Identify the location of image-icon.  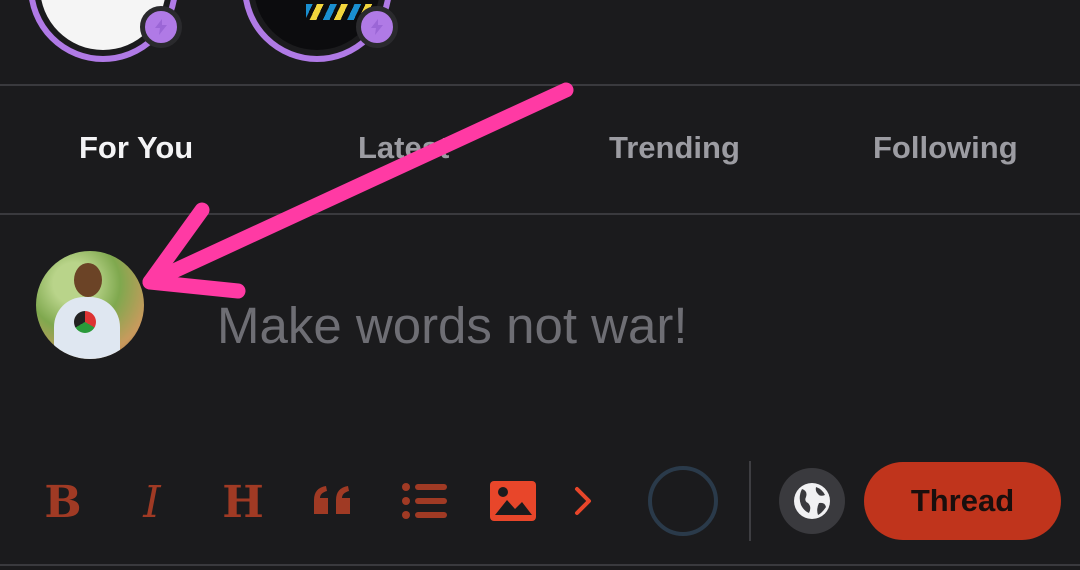
(513, 501).